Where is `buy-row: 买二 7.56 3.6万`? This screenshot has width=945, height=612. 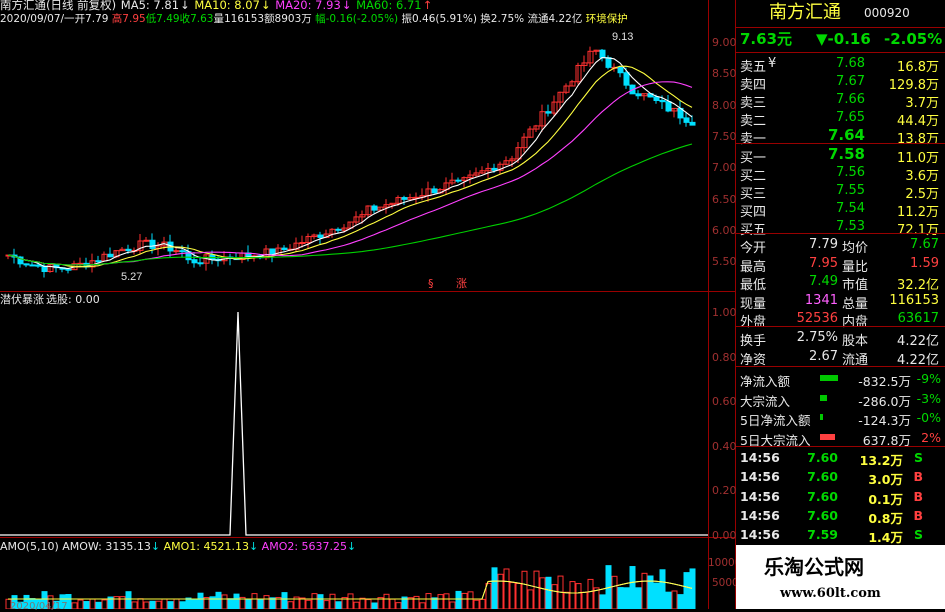 buy-row: 买二 7.56 3.6万 is located at coordinates (840, 173).